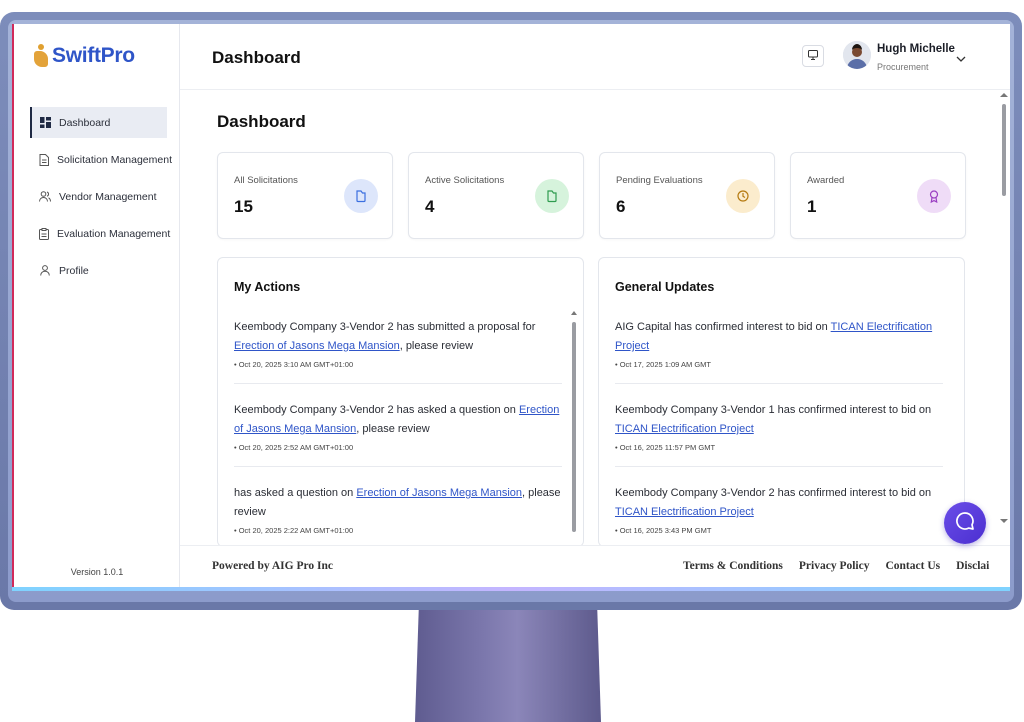 Image resolution: width=1024 pixels, height=722 pixels. What do you see at coordinates (665, 447) in the screenshot?
I see `entry-timestamp: • Oct 16, 2025 11:57 PM GMT` at bounding box center [665, 447].